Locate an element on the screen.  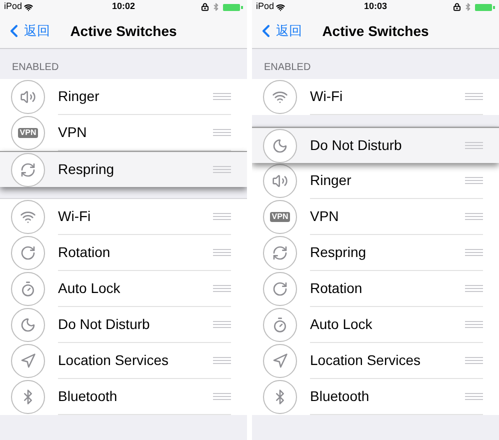
dragged-row: Do Not Disturb is located at coordinates (375, 145).